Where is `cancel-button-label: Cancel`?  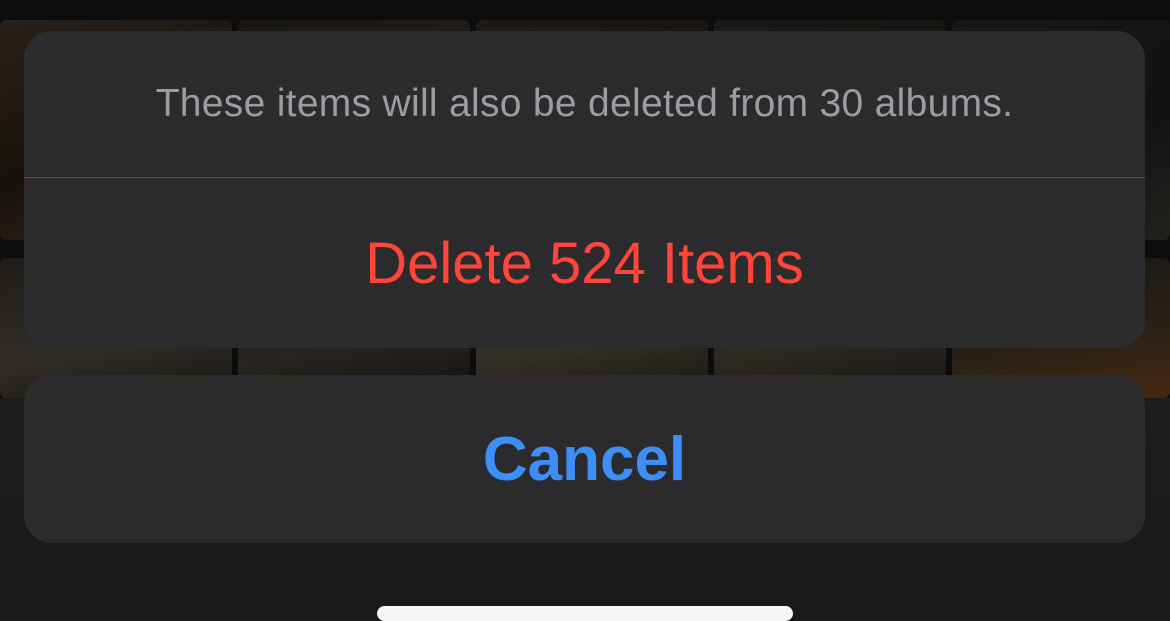
cancel-button-label: Cancel is located at coordinates (584, 459).